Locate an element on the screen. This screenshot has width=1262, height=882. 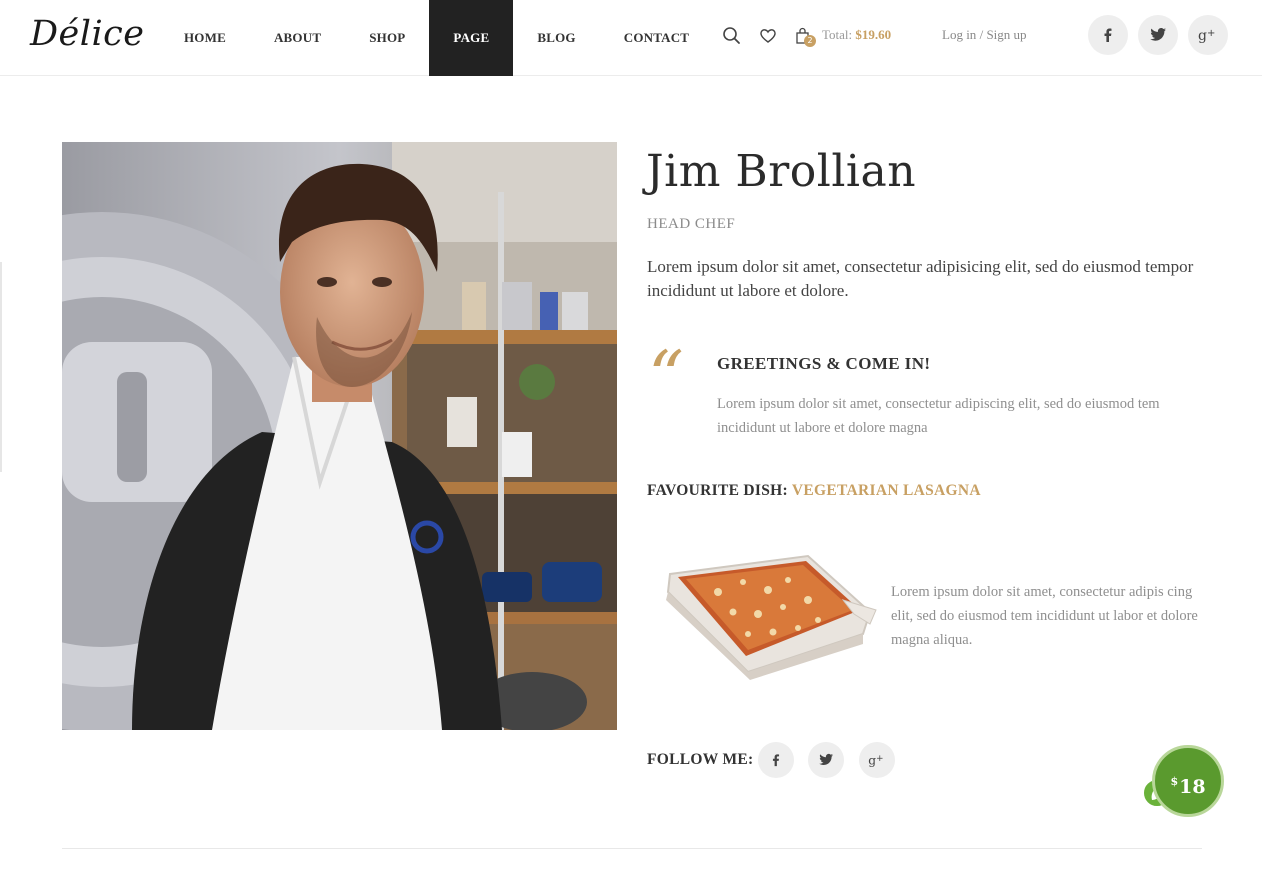
follow-facebook-icon is located at coordinates (776, 760).